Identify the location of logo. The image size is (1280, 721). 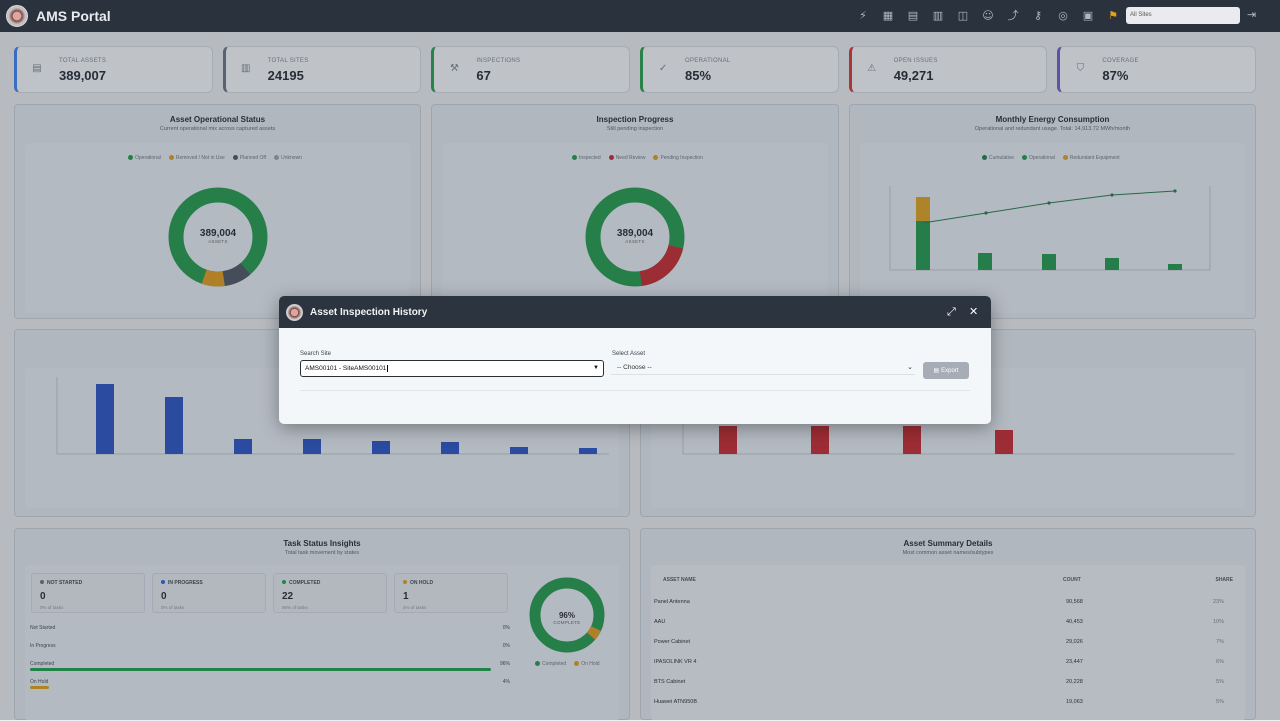
(17, 16).